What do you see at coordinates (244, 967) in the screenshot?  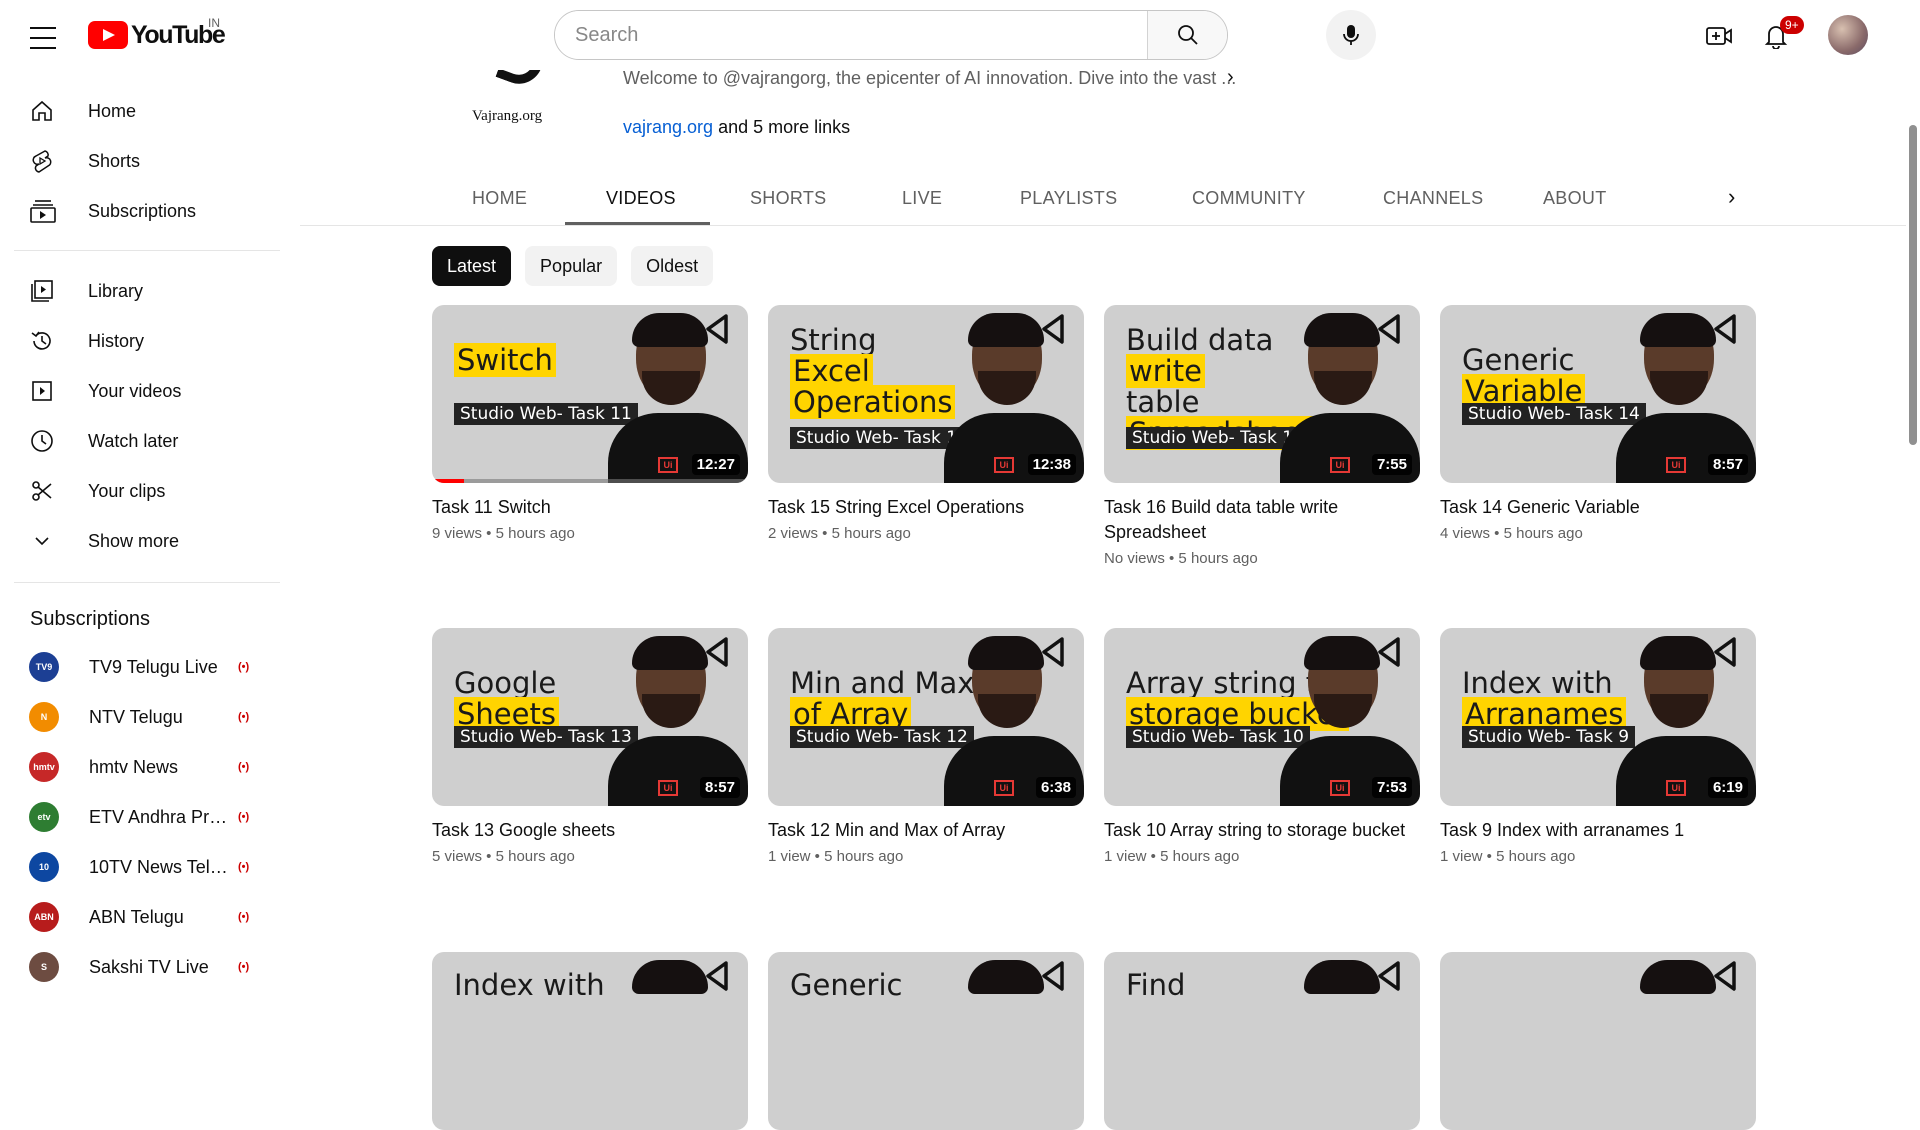 I see `live-icon: (•)` at bounding box center [244, 967].